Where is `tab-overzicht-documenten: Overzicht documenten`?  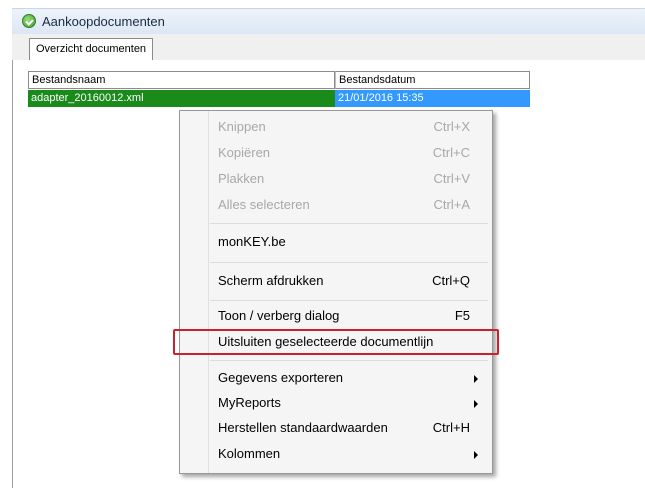 tab-overzicht-documenten: Overzicht documenten is located at coordinates (91, 49).